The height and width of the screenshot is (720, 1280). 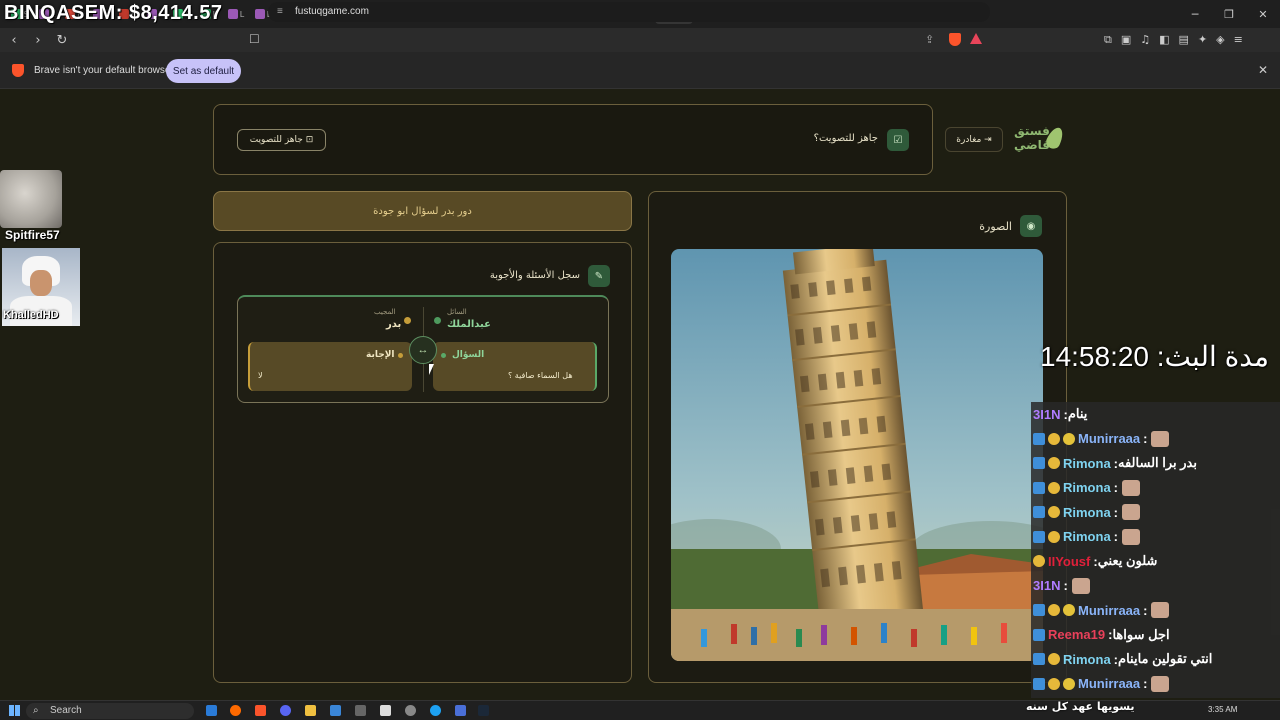 What do you see at coordinates (62, 40) in the screenshot?
I see `reload-icon: ↻` at bounding box center [62, 40].